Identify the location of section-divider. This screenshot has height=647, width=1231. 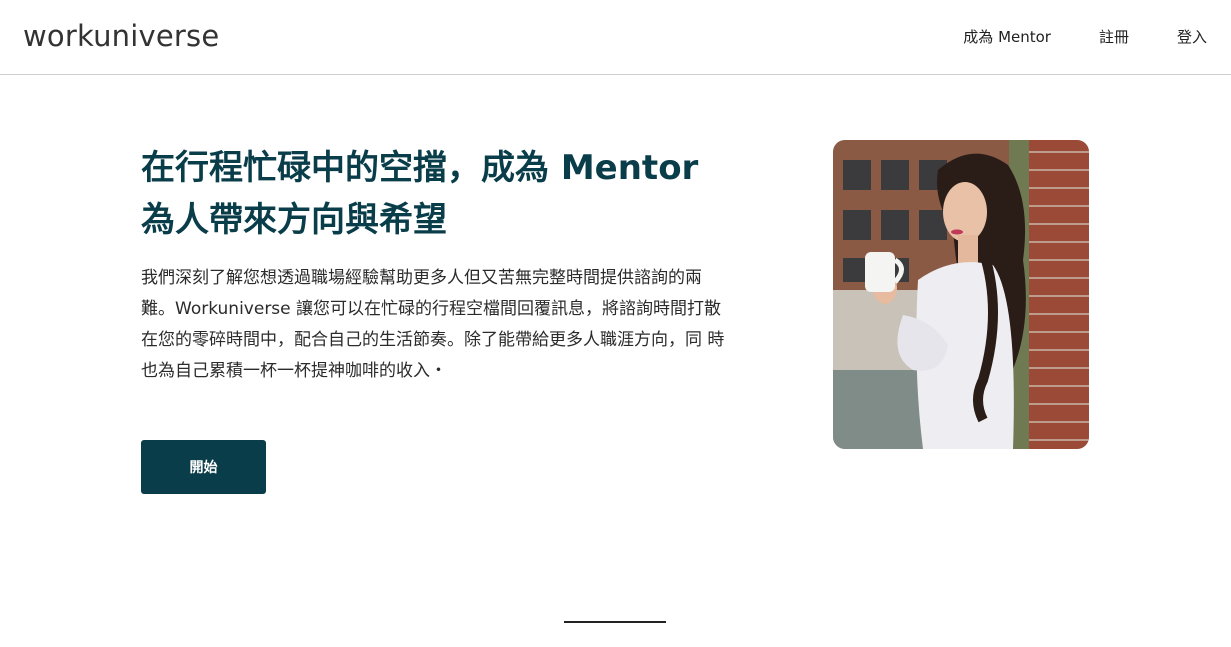
(615, 622).